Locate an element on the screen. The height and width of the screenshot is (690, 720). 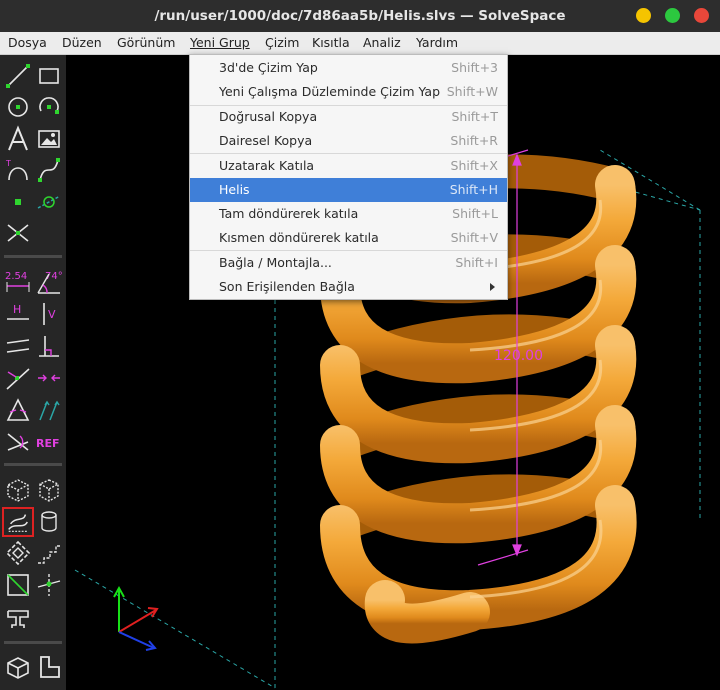
split-curves-tool-icon is located at coordinates (18, 233).